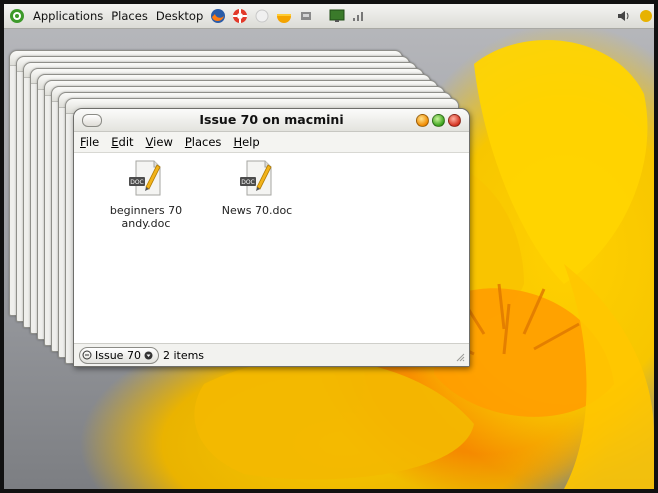 Image resolution: width=658 pixels, height=493 pixels. Describe the element at coordinates (87, 355) in the screenshot. I see `folder-icon` at that location.